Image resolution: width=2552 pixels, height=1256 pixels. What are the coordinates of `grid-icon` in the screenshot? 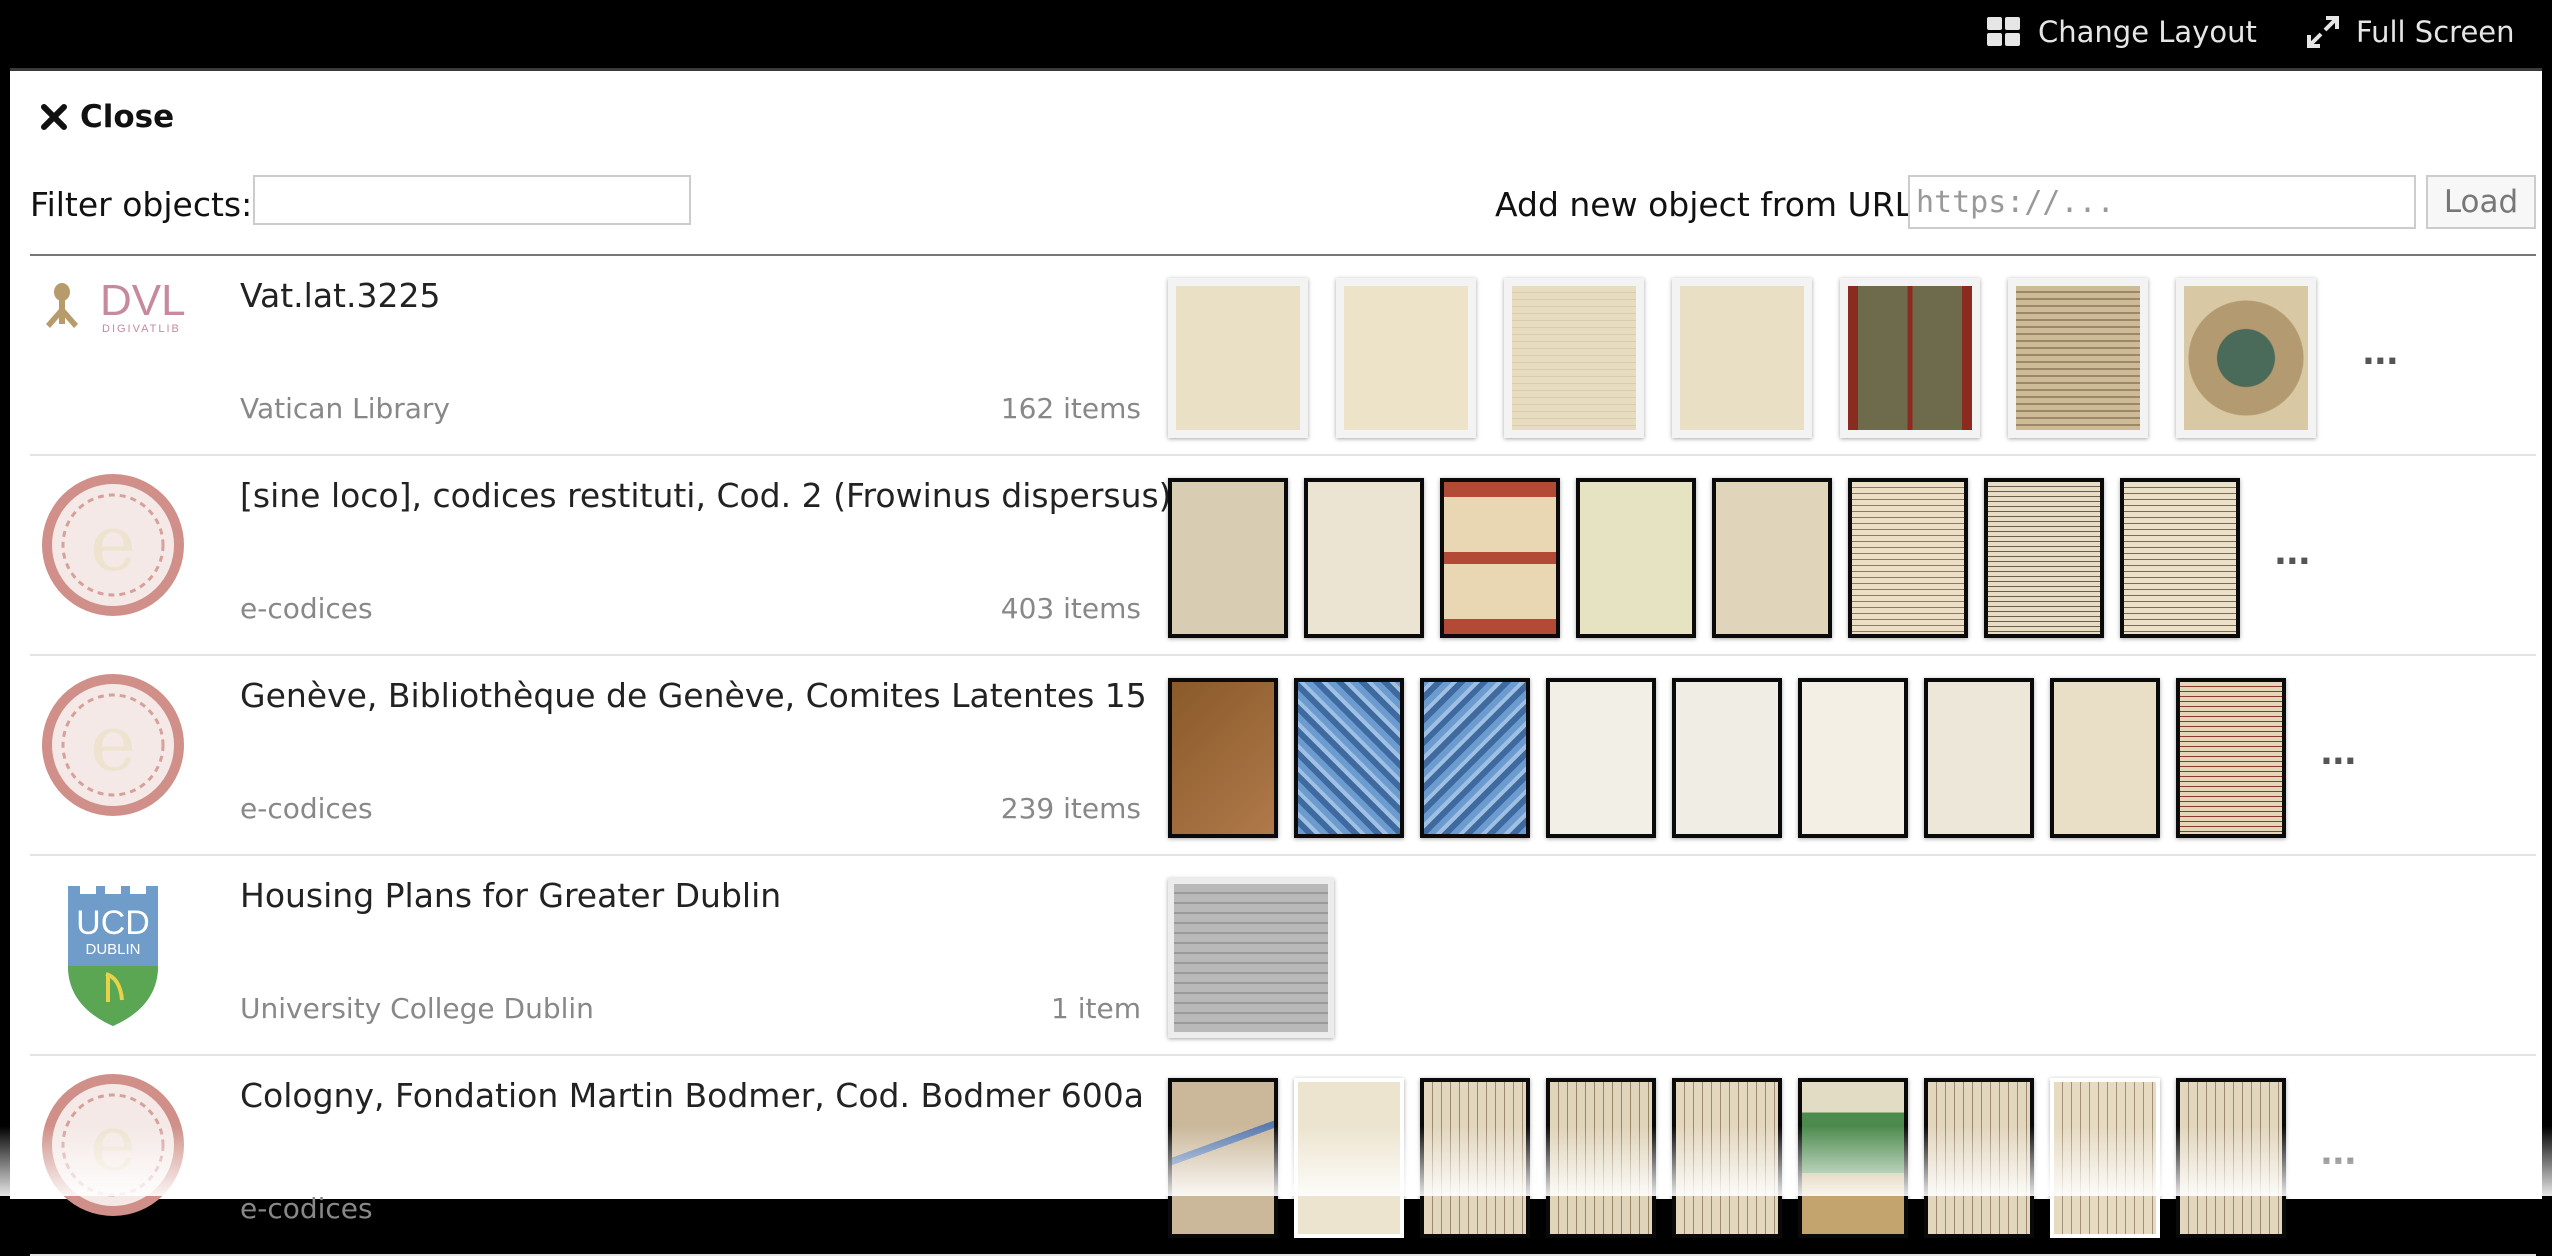 It's located at (2003, 31).